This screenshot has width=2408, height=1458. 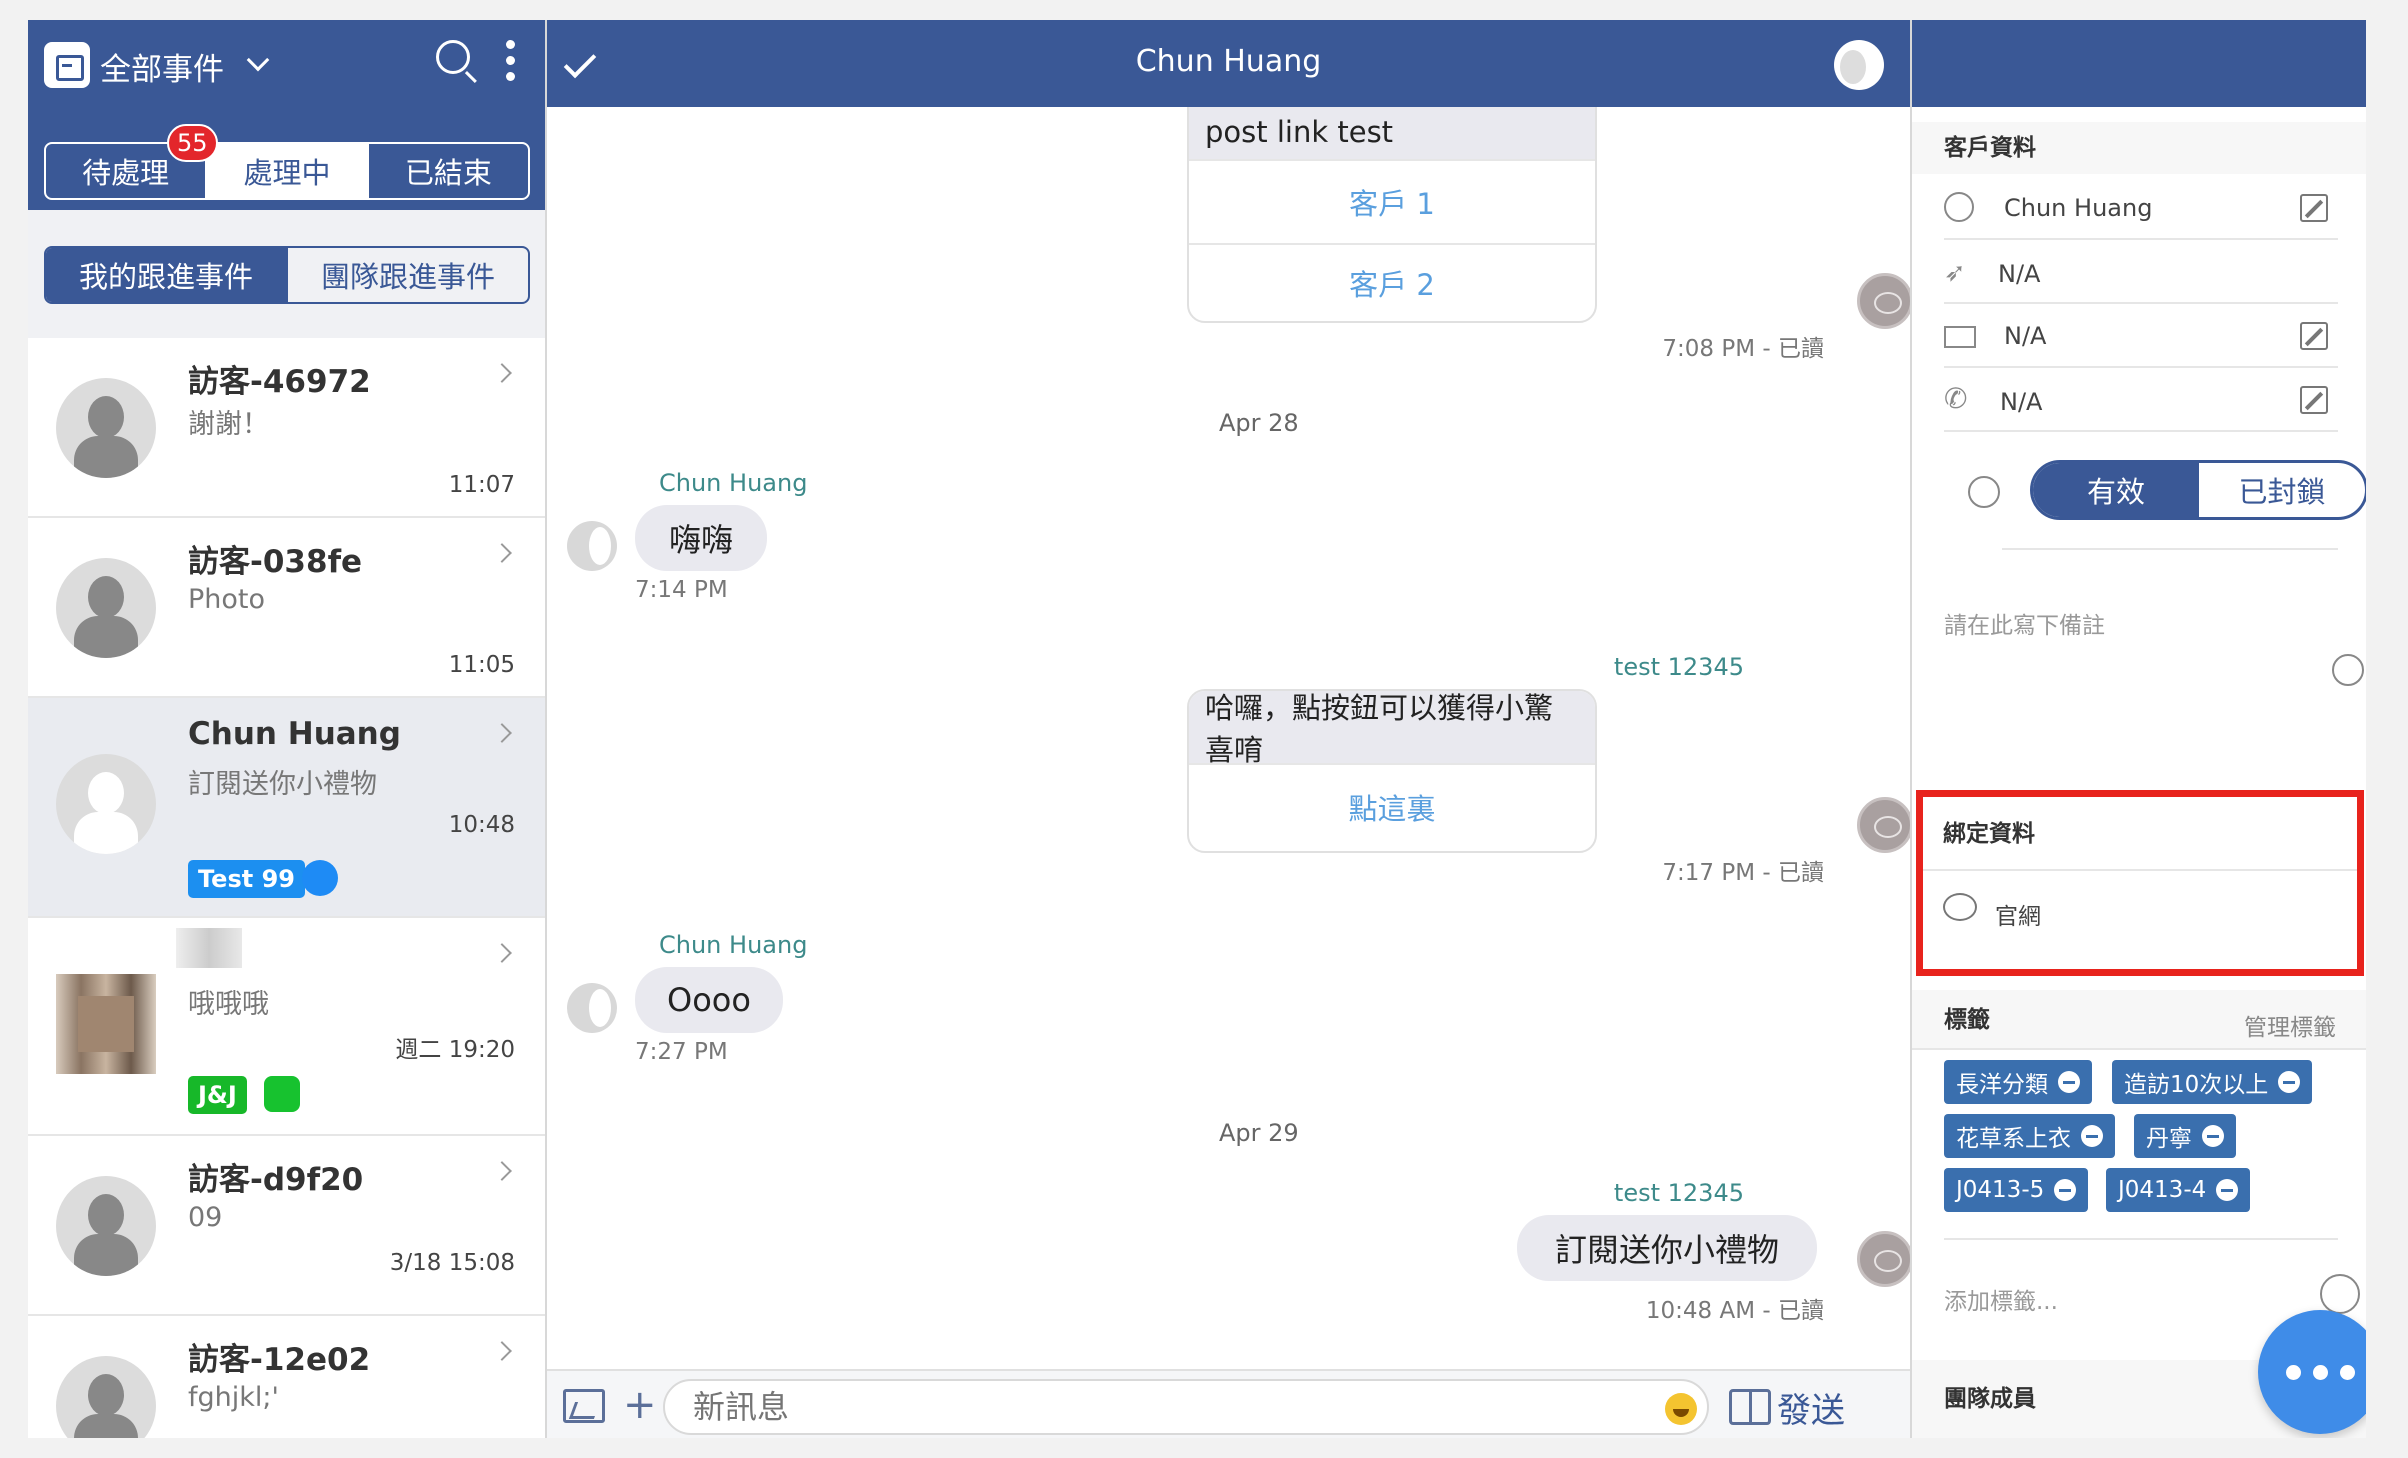 I want to click on confirm-check-icon, so click(x=2348, y=670).